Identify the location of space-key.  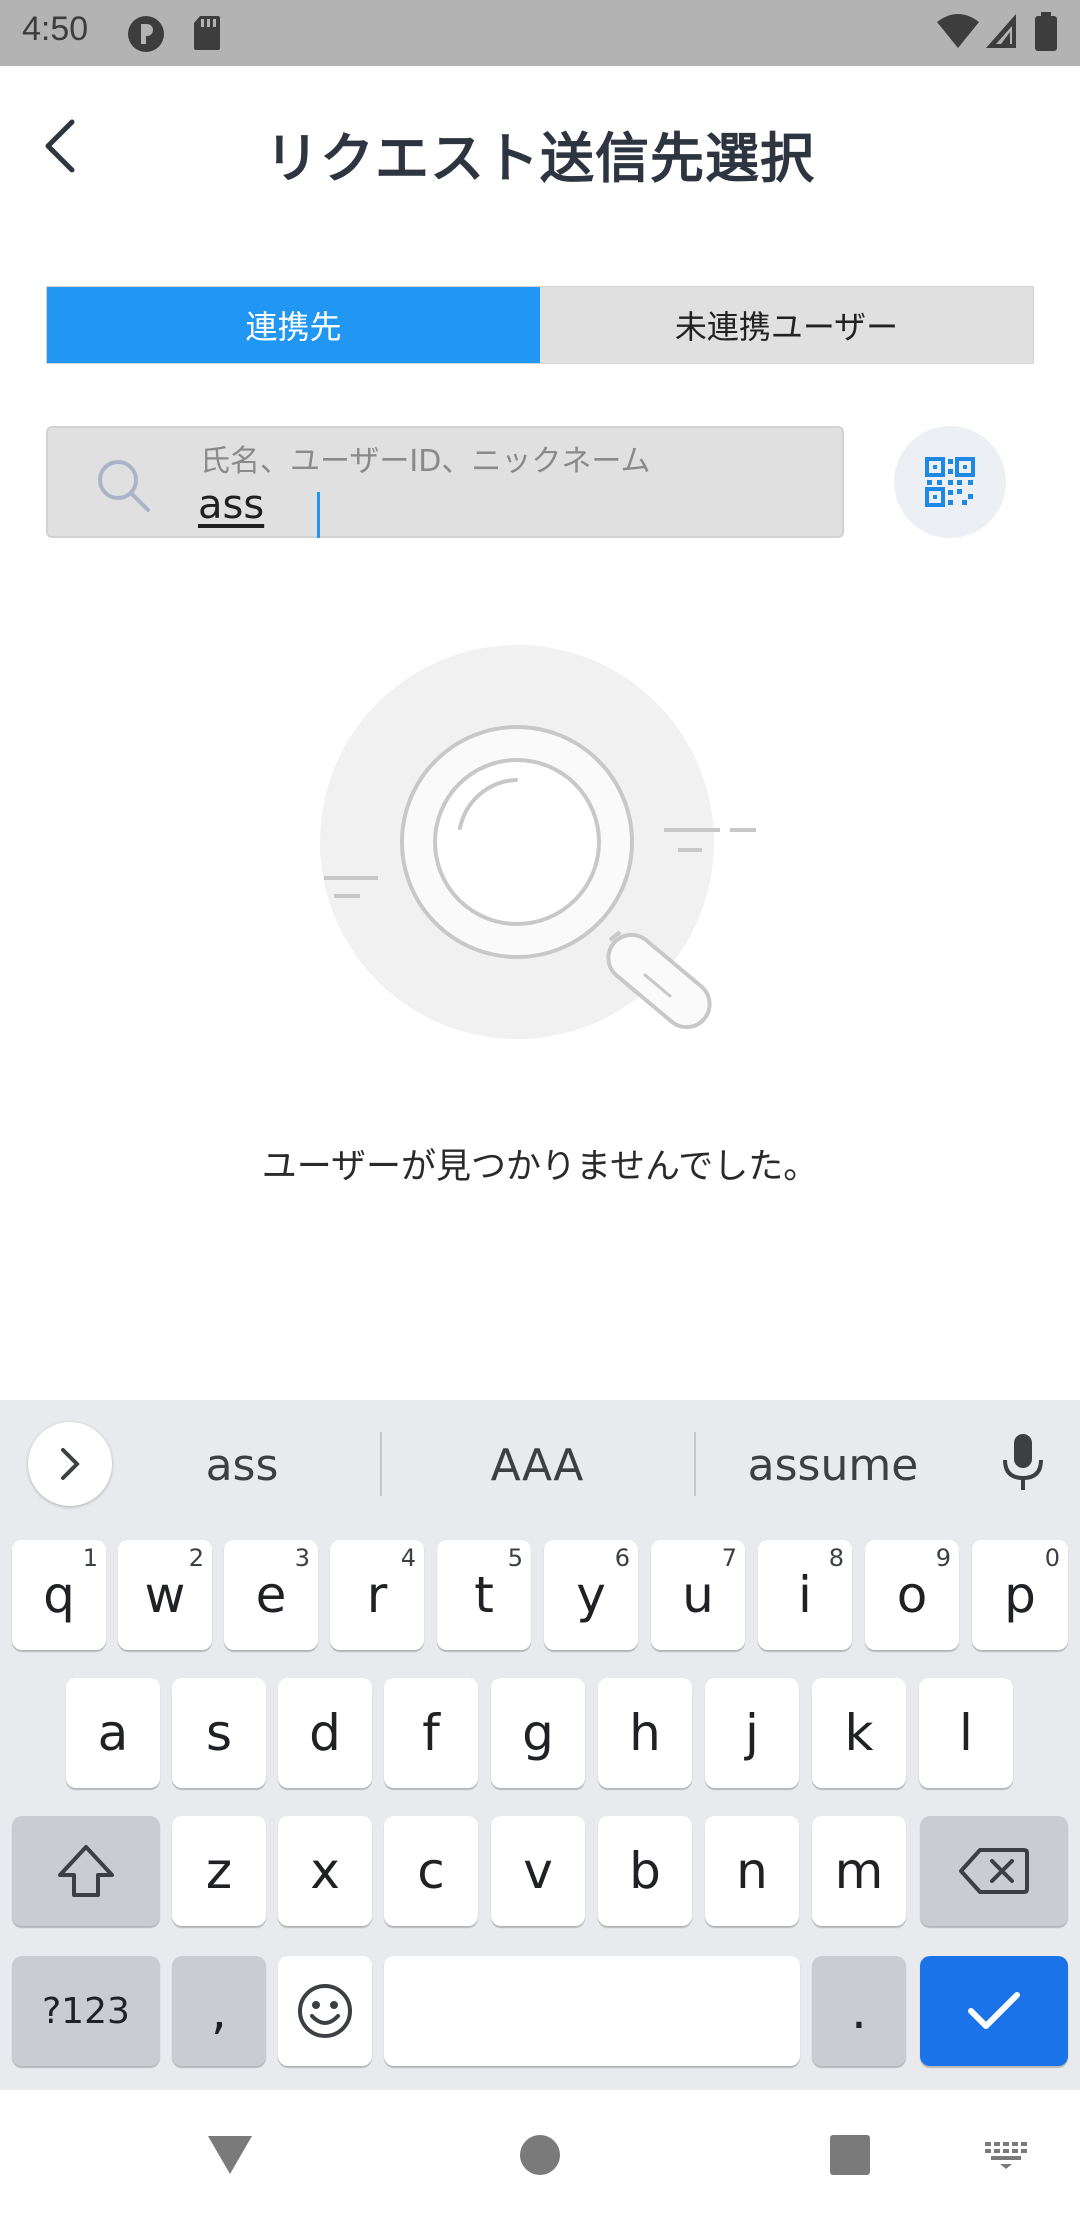
(592, 2011).